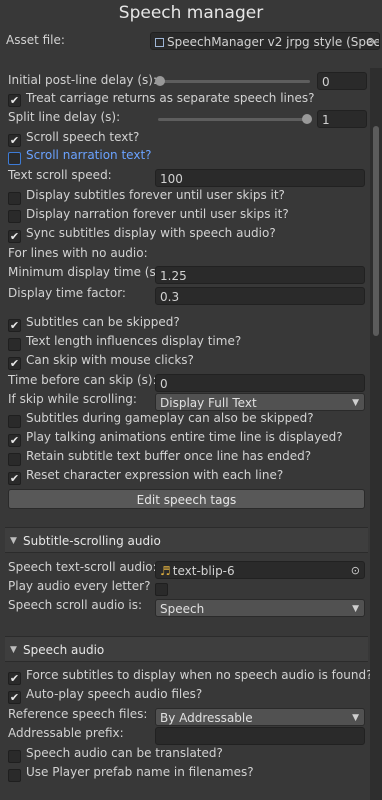 The image size is (382, 800). Describe the element at coordinates (186, 649) in the screenshot. I see `speech-audio-section-header: ▼ Speech audio` at that location.